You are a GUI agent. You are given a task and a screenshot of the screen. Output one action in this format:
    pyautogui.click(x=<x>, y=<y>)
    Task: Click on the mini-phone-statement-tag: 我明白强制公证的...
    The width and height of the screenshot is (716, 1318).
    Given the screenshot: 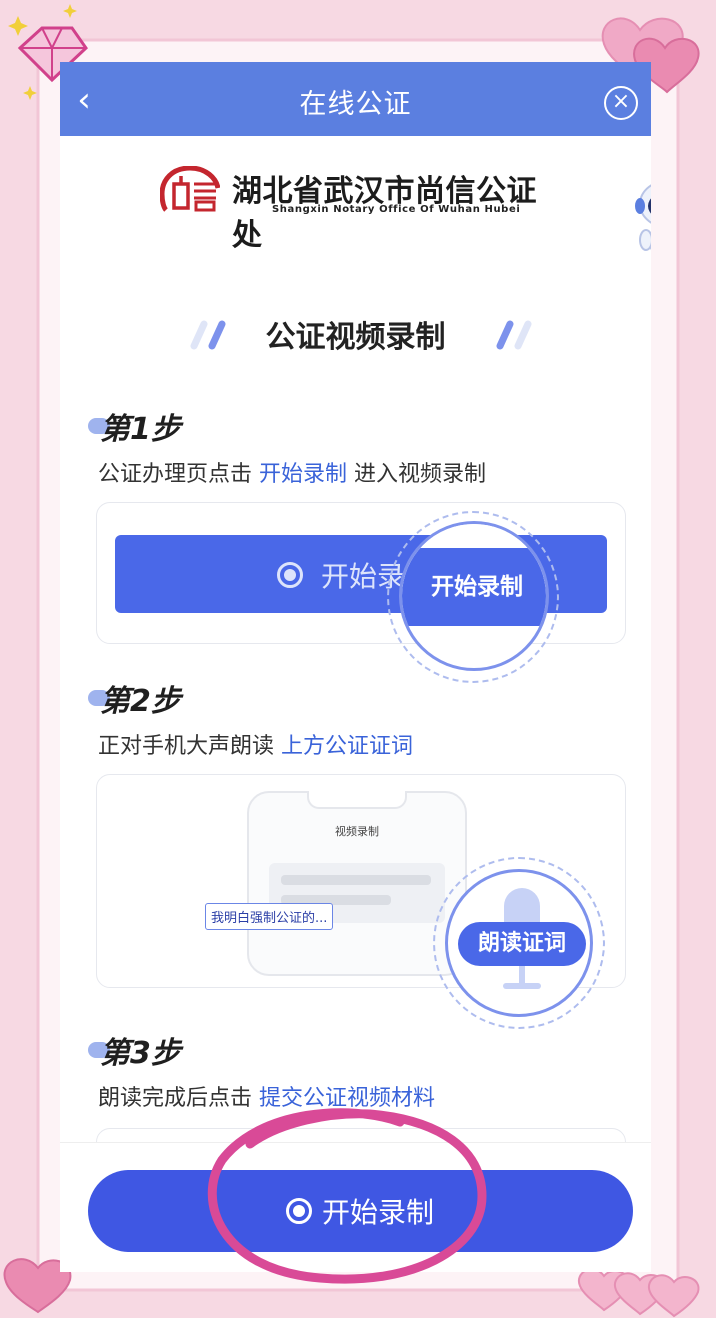 What is the action you would take?
    pyautogui.click(x=269, y=916)
    